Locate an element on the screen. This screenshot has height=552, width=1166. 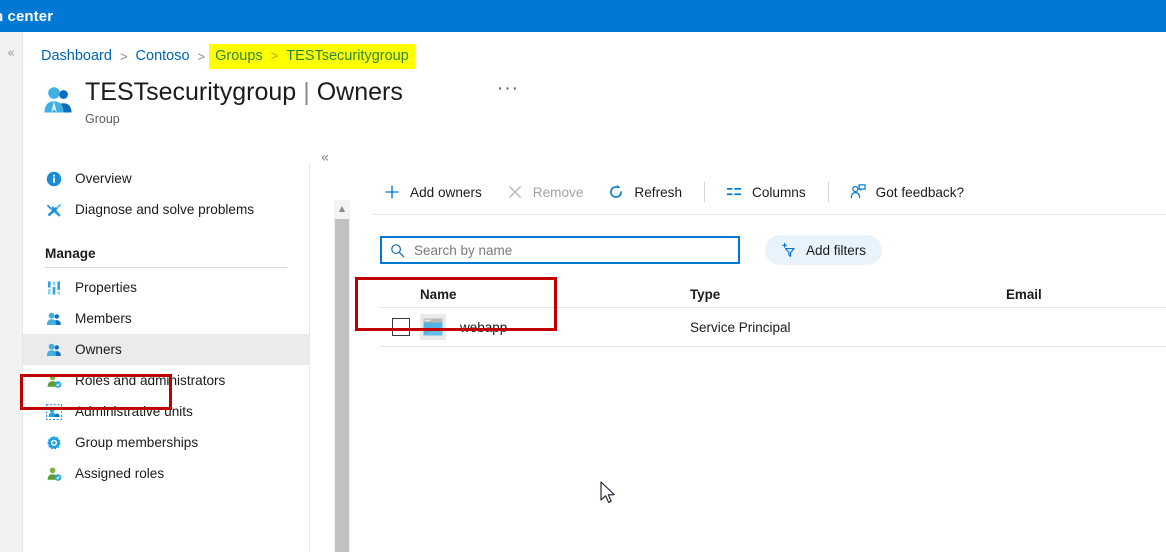
sidebar-item-label: Properties is located at coordinates (106, 287).